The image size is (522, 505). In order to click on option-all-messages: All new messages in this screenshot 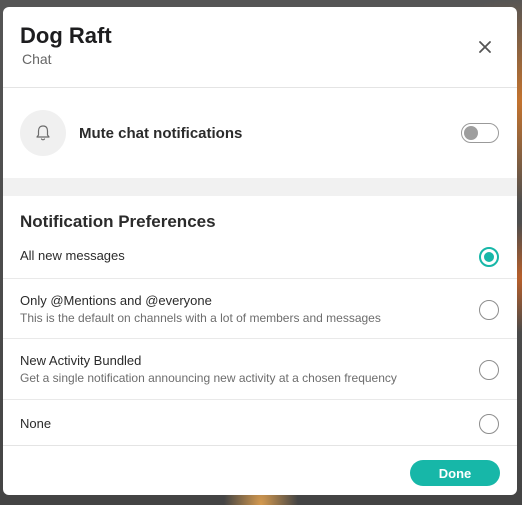, I will do `click(260, 257)`.